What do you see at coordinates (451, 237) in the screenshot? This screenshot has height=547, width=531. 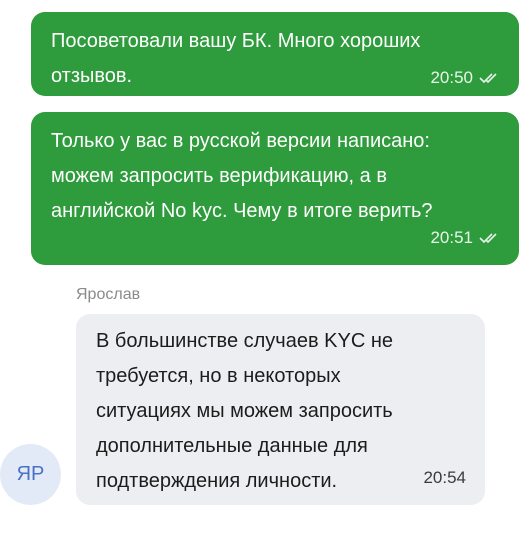 I see `message-time: 20:51` at bounding box center [451, 237].